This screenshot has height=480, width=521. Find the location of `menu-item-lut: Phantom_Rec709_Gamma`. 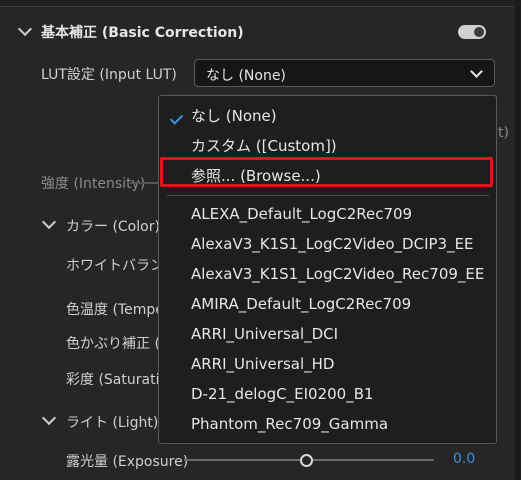

menu-item-lut: Phantom_Rec709_Gamma is located at coordinates (289, 424).